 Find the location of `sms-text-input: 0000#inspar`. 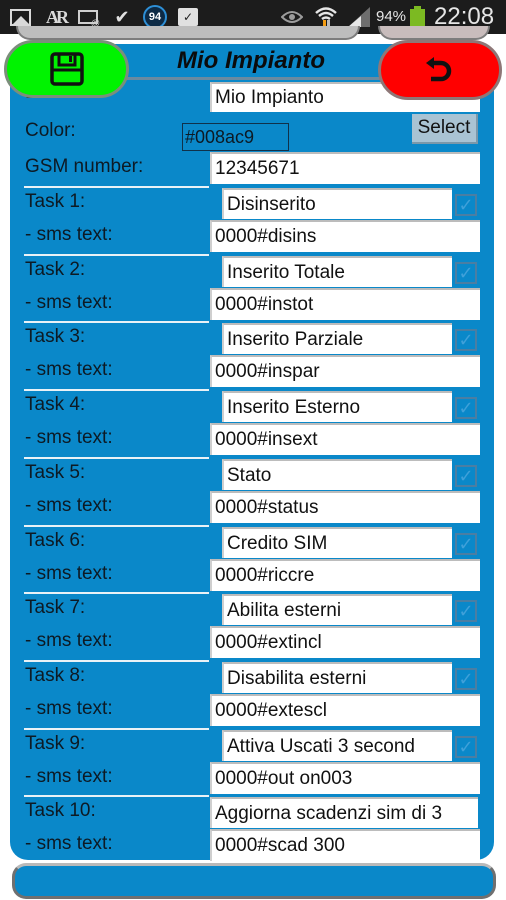

sms-text-input: 0000#inspar is located at coordinates (345, 371).